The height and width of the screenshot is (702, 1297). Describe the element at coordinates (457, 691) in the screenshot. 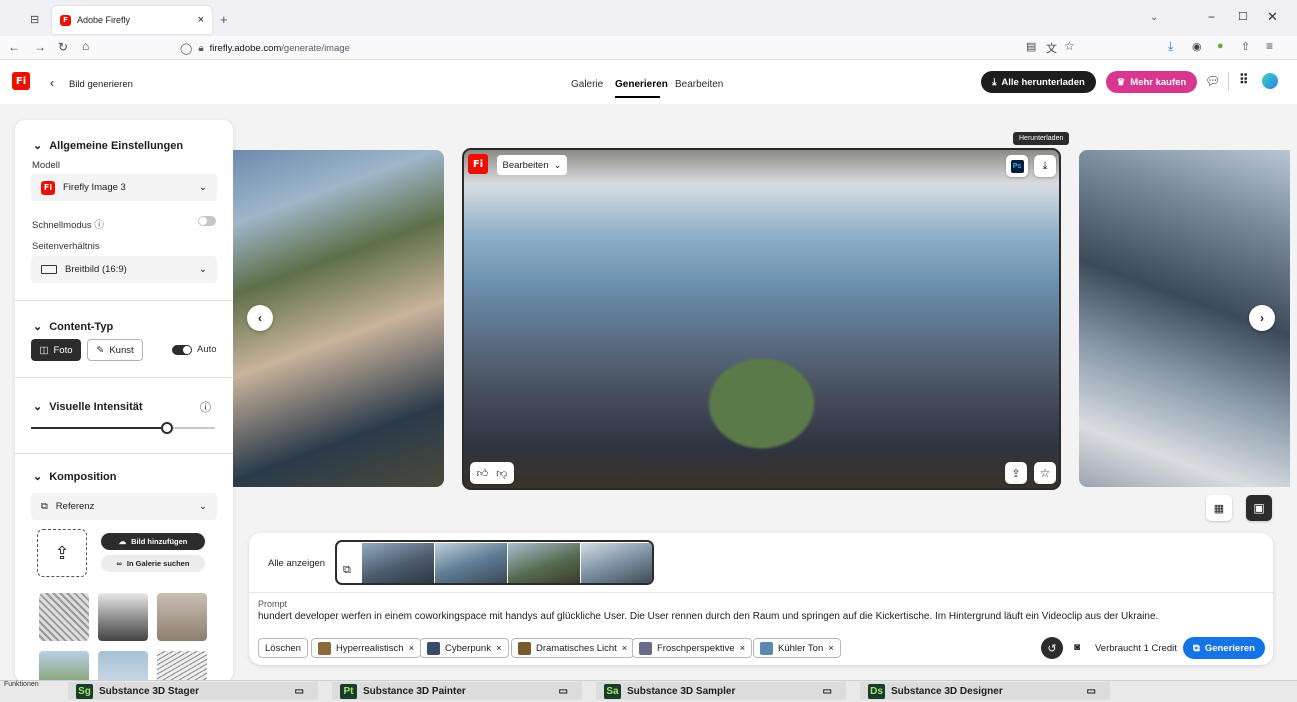

I see `taskbar-app-painter: Pt Substance 3D Painter ▭` at that location.